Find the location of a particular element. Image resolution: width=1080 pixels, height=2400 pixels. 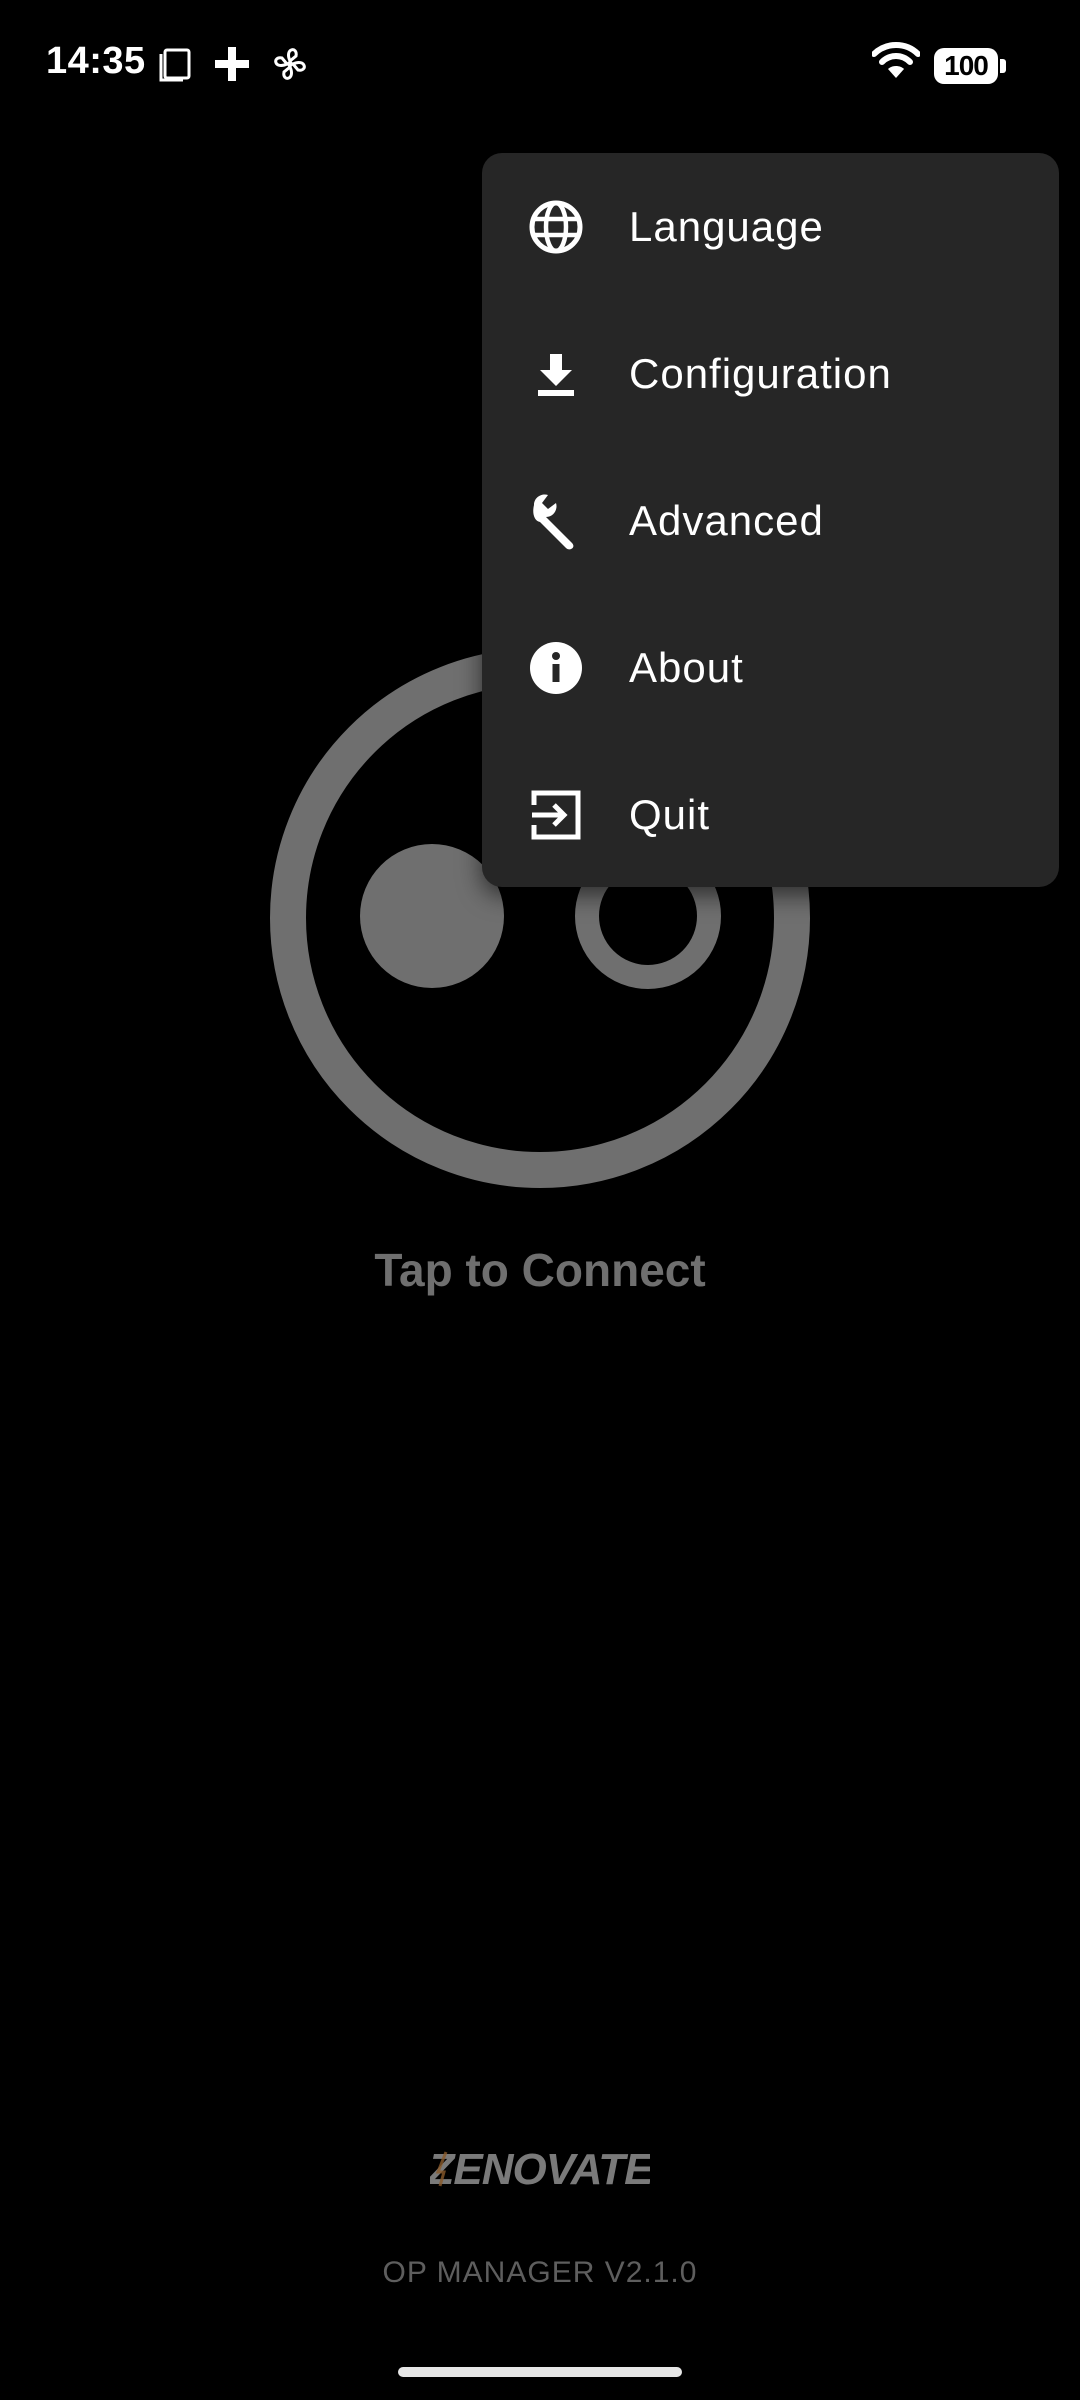

globe-icon is located at coordinates (556, 227).